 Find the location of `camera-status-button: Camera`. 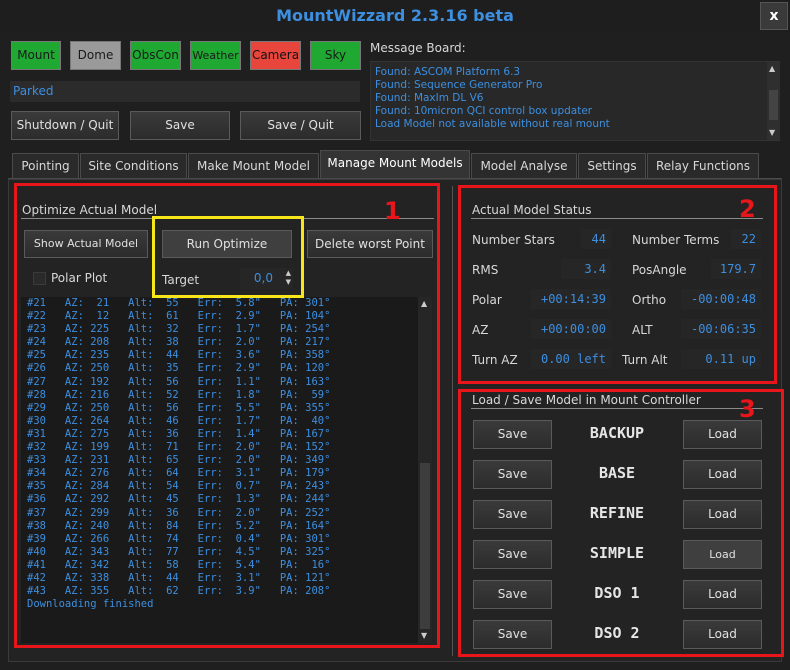

camera-status-button: Camera is located at coordinates (275, 55).